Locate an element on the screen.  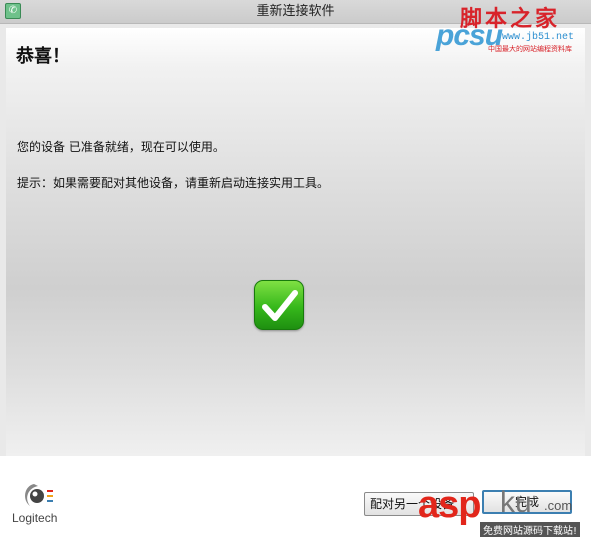
watermark-aspku: asp ku .com 免费网站源码下载站! is located at coordinates (503, 511).